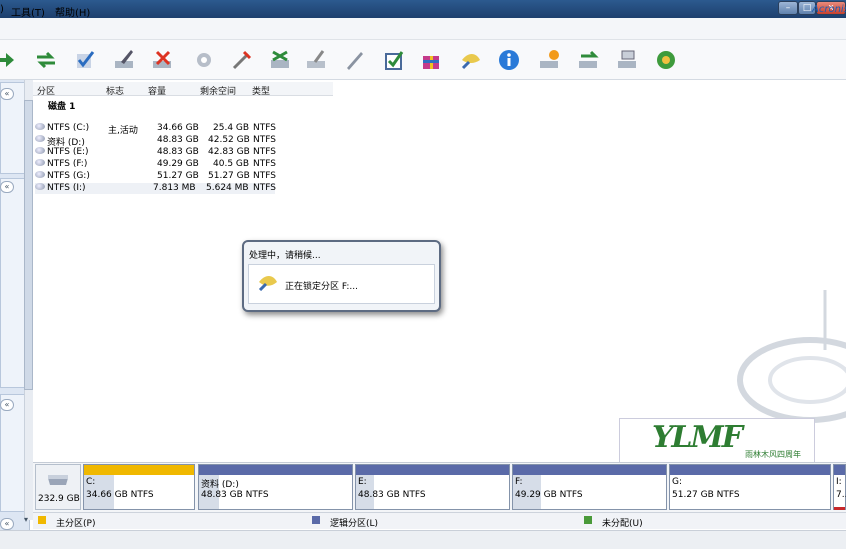 This screenshot has width=846, height=549. What do you see at coordinates (68, 176) in the screenshot?
I see `partition-name: NTFS (G:)` at bounding box center [68, 176].